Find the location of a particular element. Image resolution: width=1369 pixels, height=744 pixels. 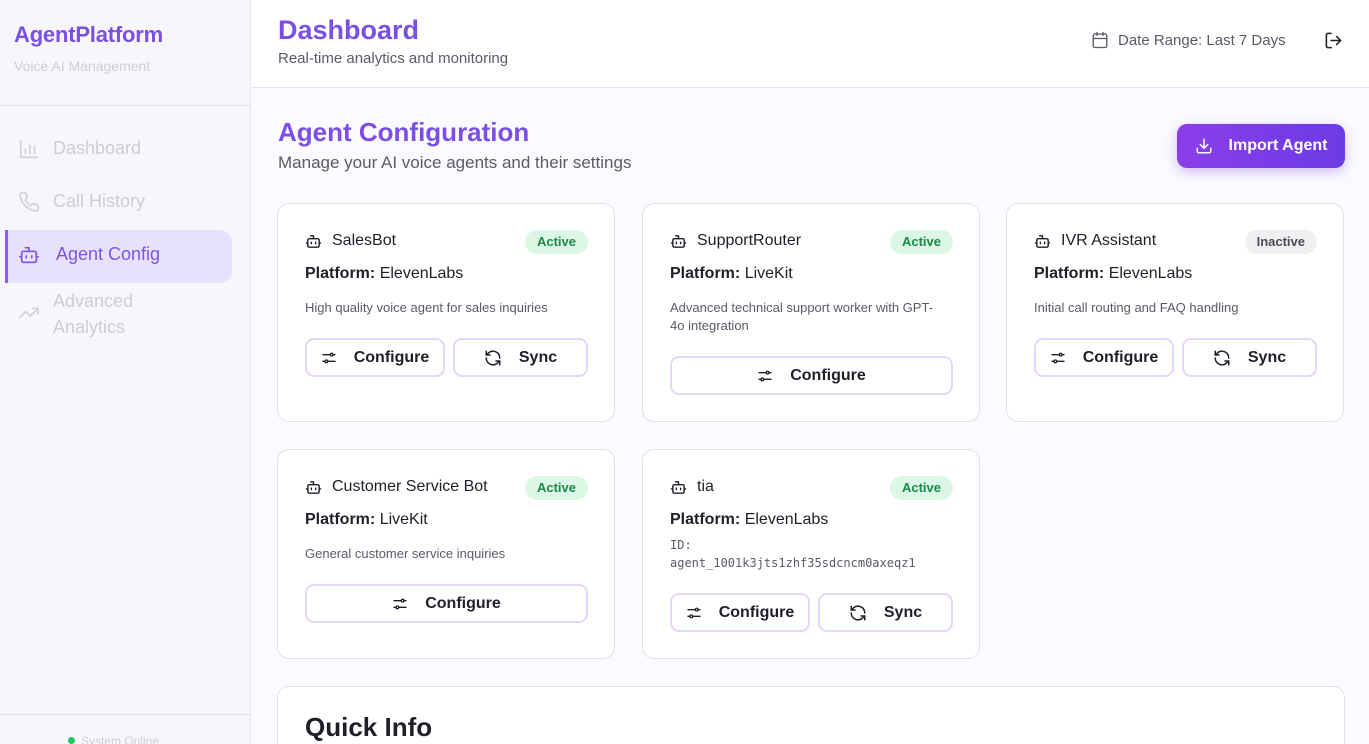

section-title: Agent Configuration is located at coordinates (404, 132).